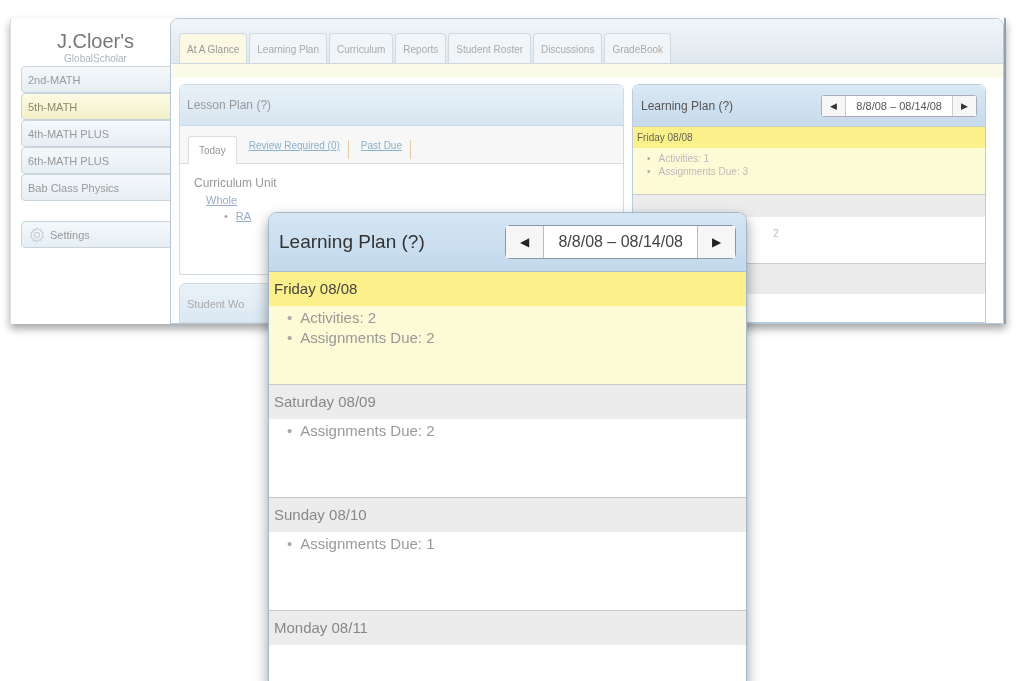  Describe the element at coordinates (96, 79) in the screenshot. I see `class-item: 2nd-MATH` at that location.